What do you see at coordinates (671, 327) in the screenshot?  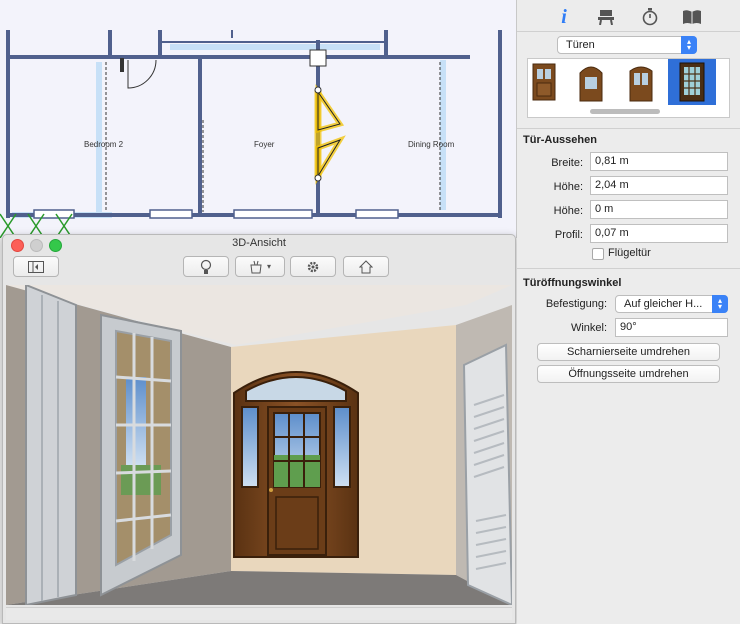 I see `angle-field: 90°` at bounding box center [671, 327].